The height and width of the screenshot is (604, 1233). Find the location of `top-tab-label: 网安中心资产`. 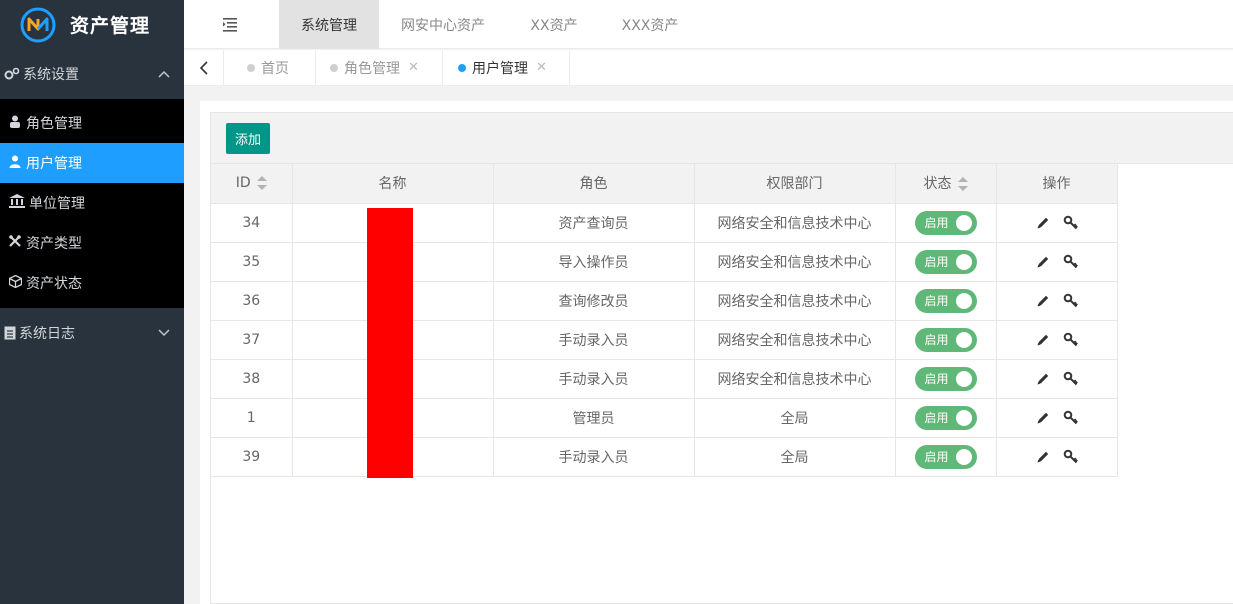

top-tab-label: 网安中心资产 is located at coordinates (443, 25).